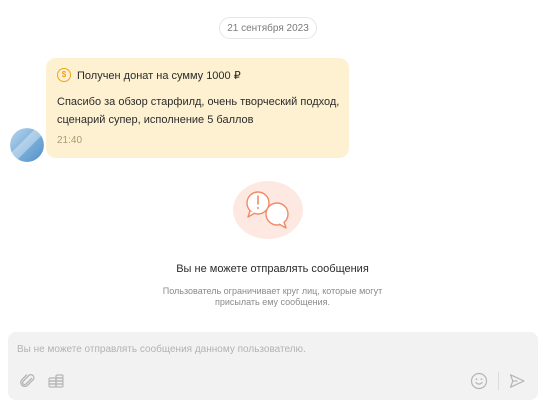 The image size is (545, 407). Describe the element at coordinates (64, 75) in the screenshot. I see `donation-coin-icon: $` at that location.